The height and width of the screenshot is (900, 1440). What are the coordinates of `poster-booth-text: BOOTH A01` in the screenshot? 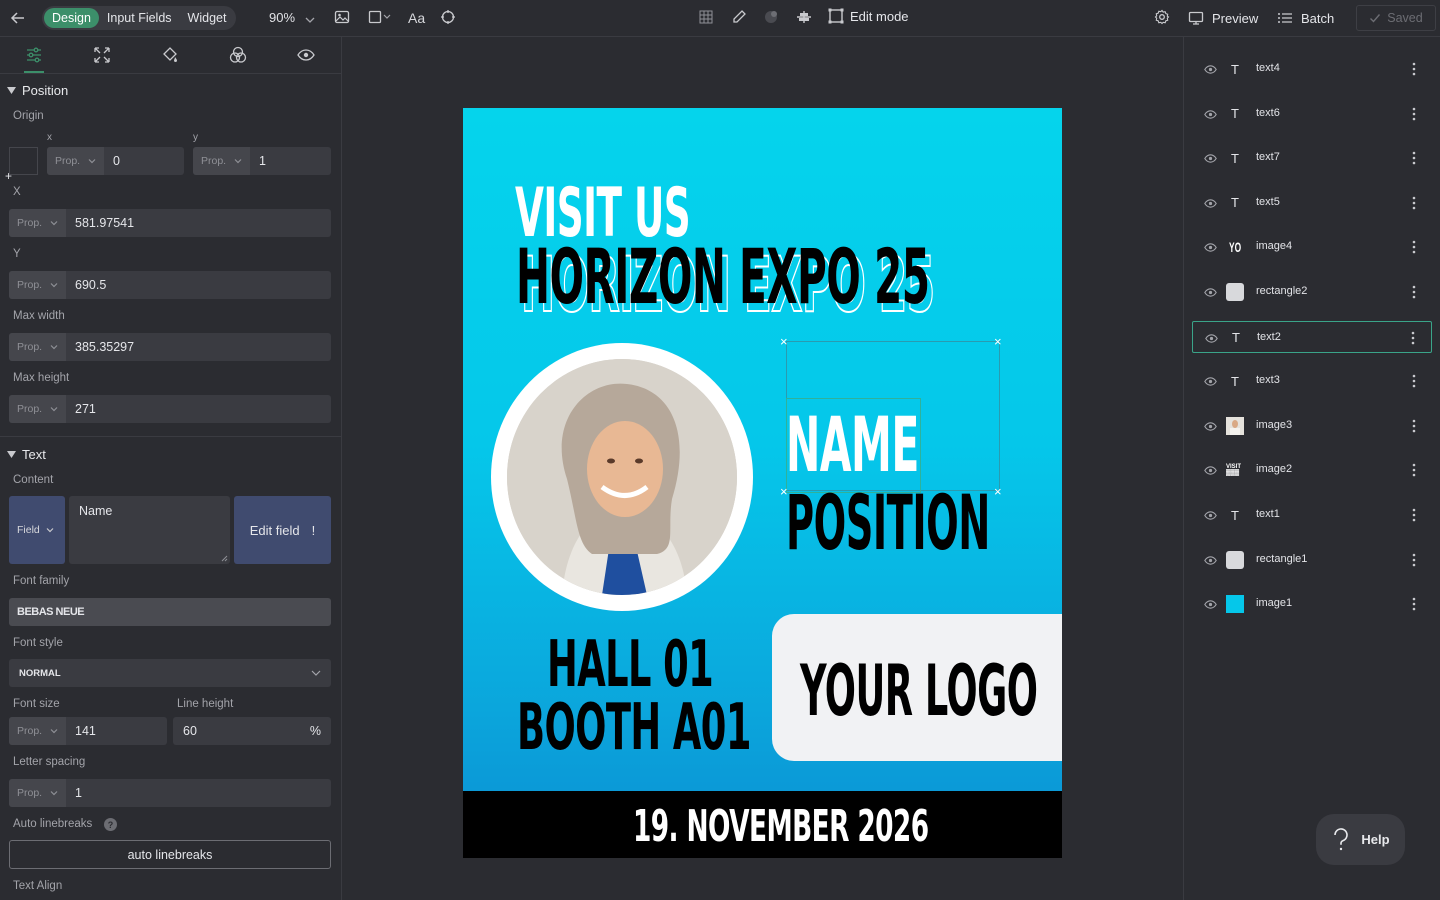 It's located at (634, 728).